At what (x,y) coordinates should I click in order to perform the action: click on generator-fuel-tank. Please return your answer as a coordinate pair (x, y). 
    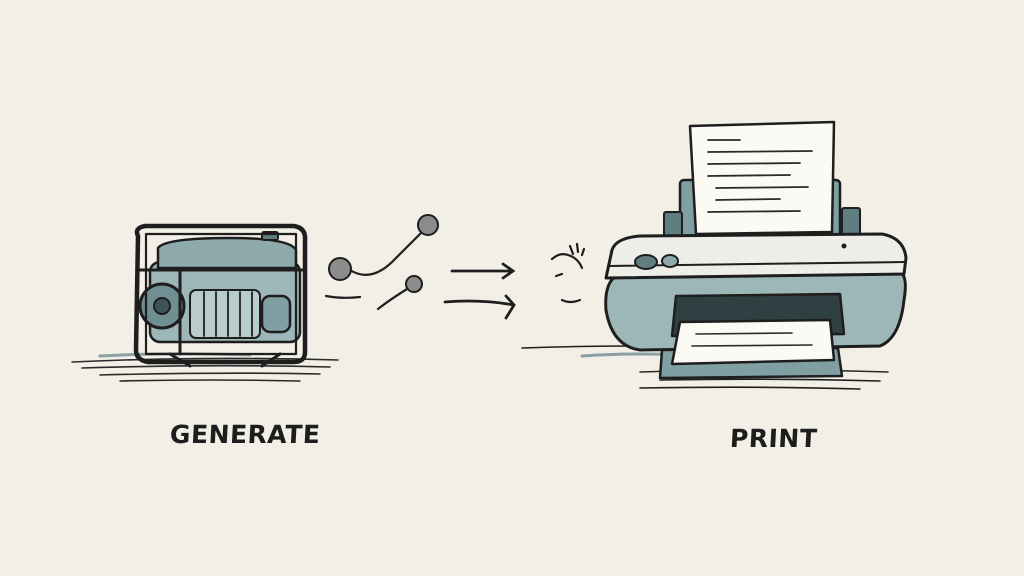
    Looking at the image, I should click on (227, 253).